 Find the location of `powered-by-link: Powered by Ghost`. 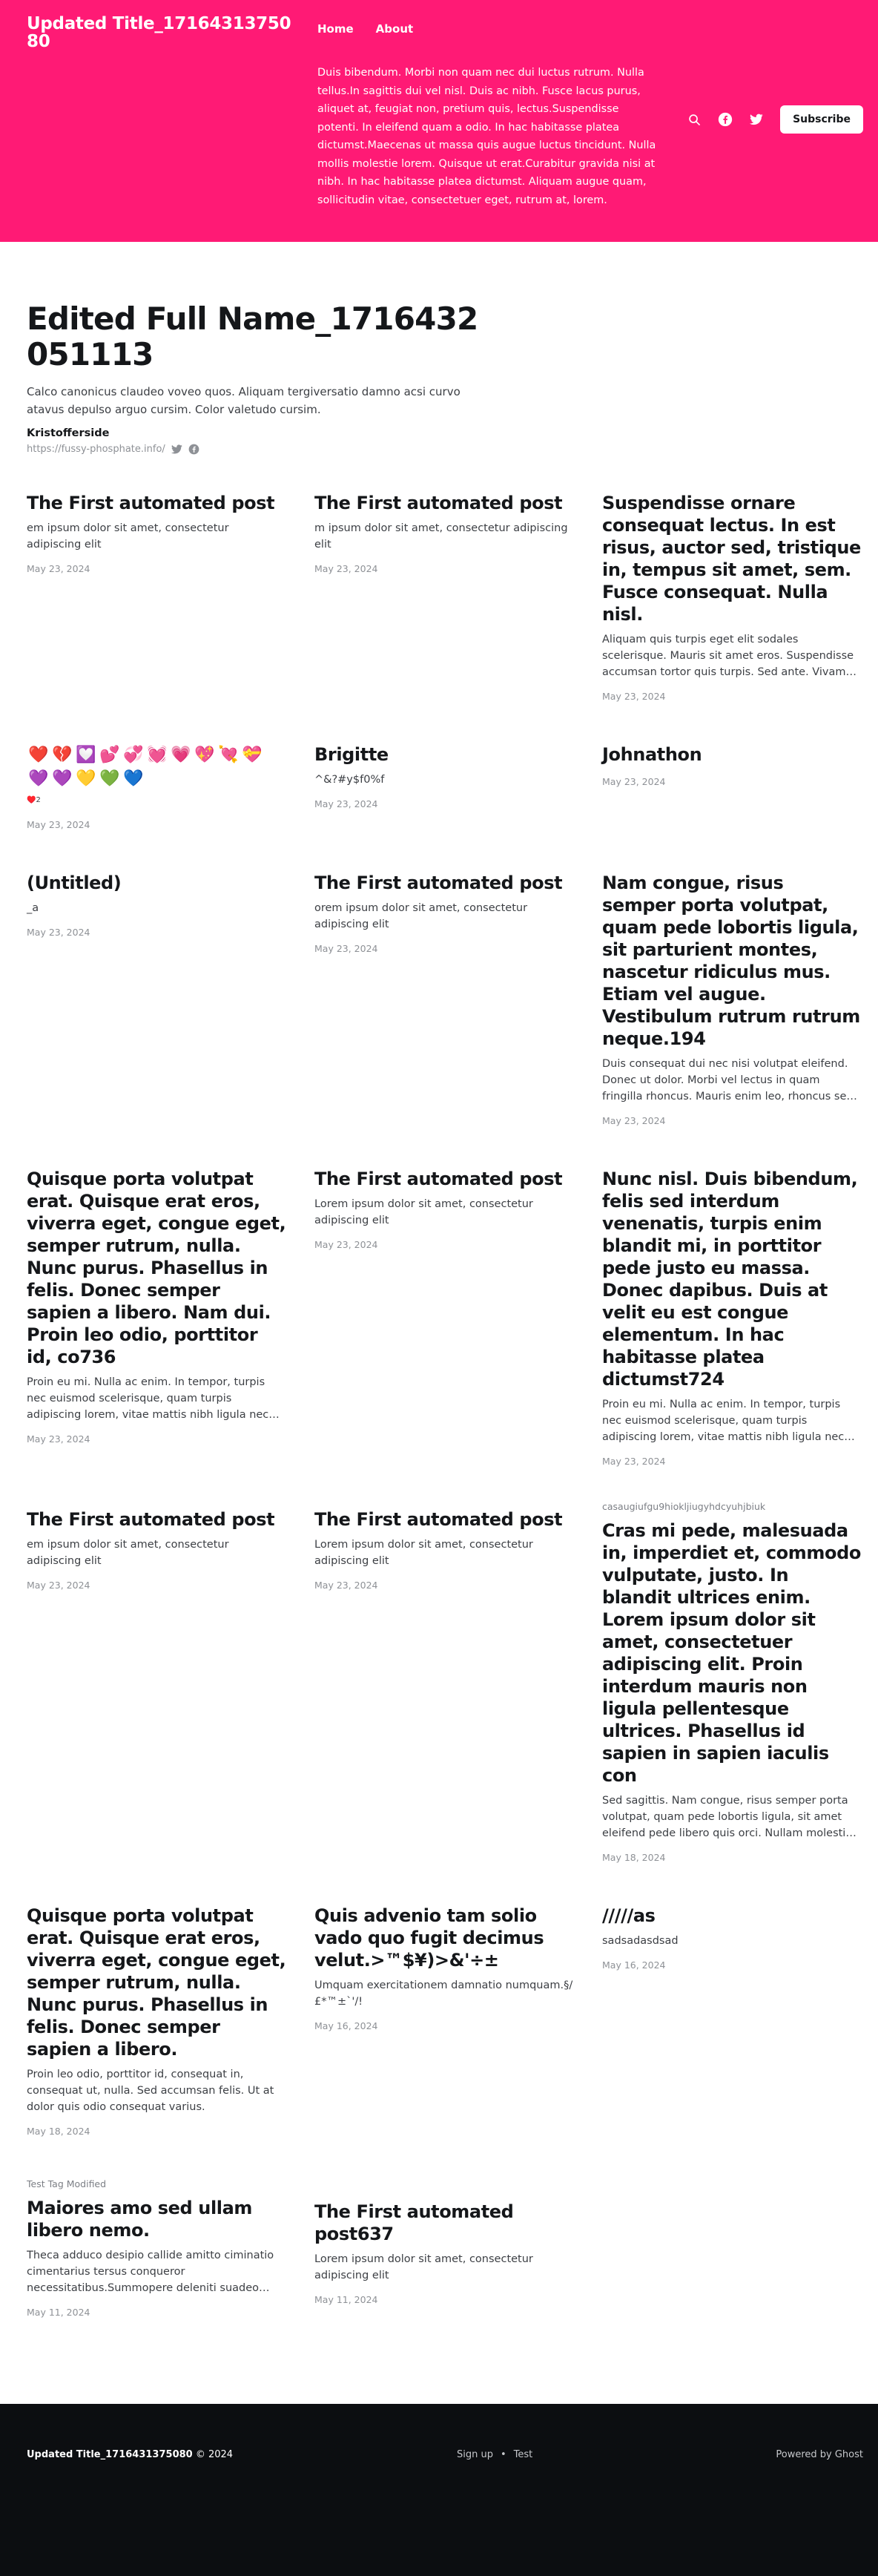

powered-by-link: Powered by Ghost is located at coordinates (819, 2454).